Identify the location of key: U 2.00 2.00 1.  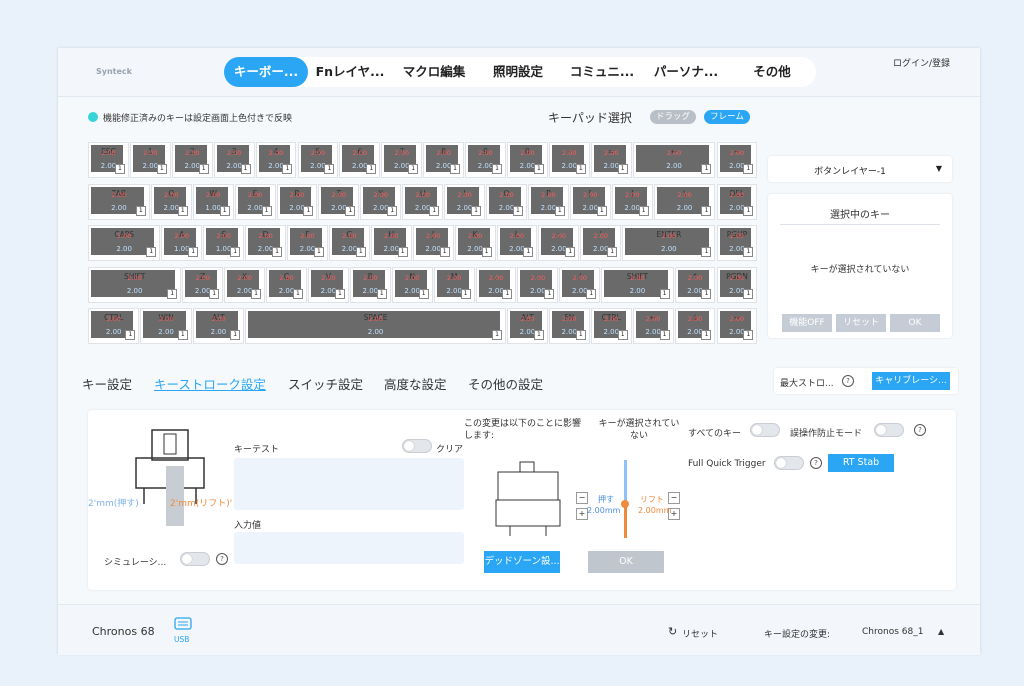
(423, 201).